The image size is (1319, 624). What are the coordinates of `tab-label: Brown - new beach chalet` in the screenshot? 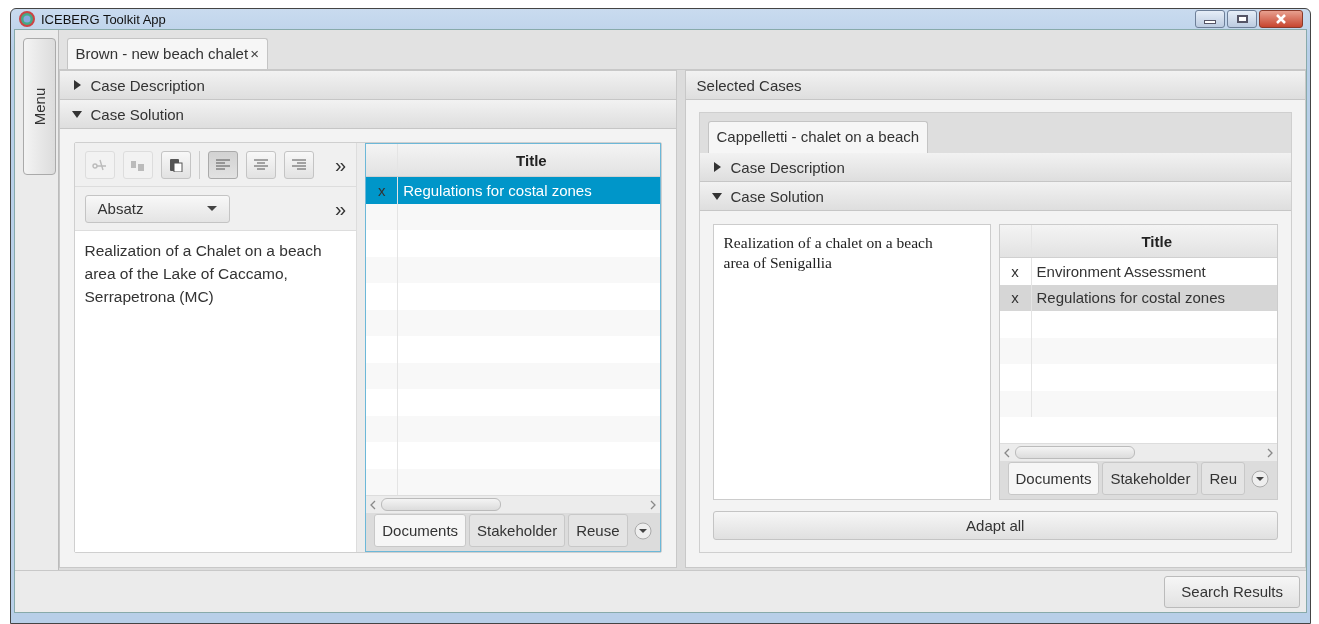 It's located at (162, 54).